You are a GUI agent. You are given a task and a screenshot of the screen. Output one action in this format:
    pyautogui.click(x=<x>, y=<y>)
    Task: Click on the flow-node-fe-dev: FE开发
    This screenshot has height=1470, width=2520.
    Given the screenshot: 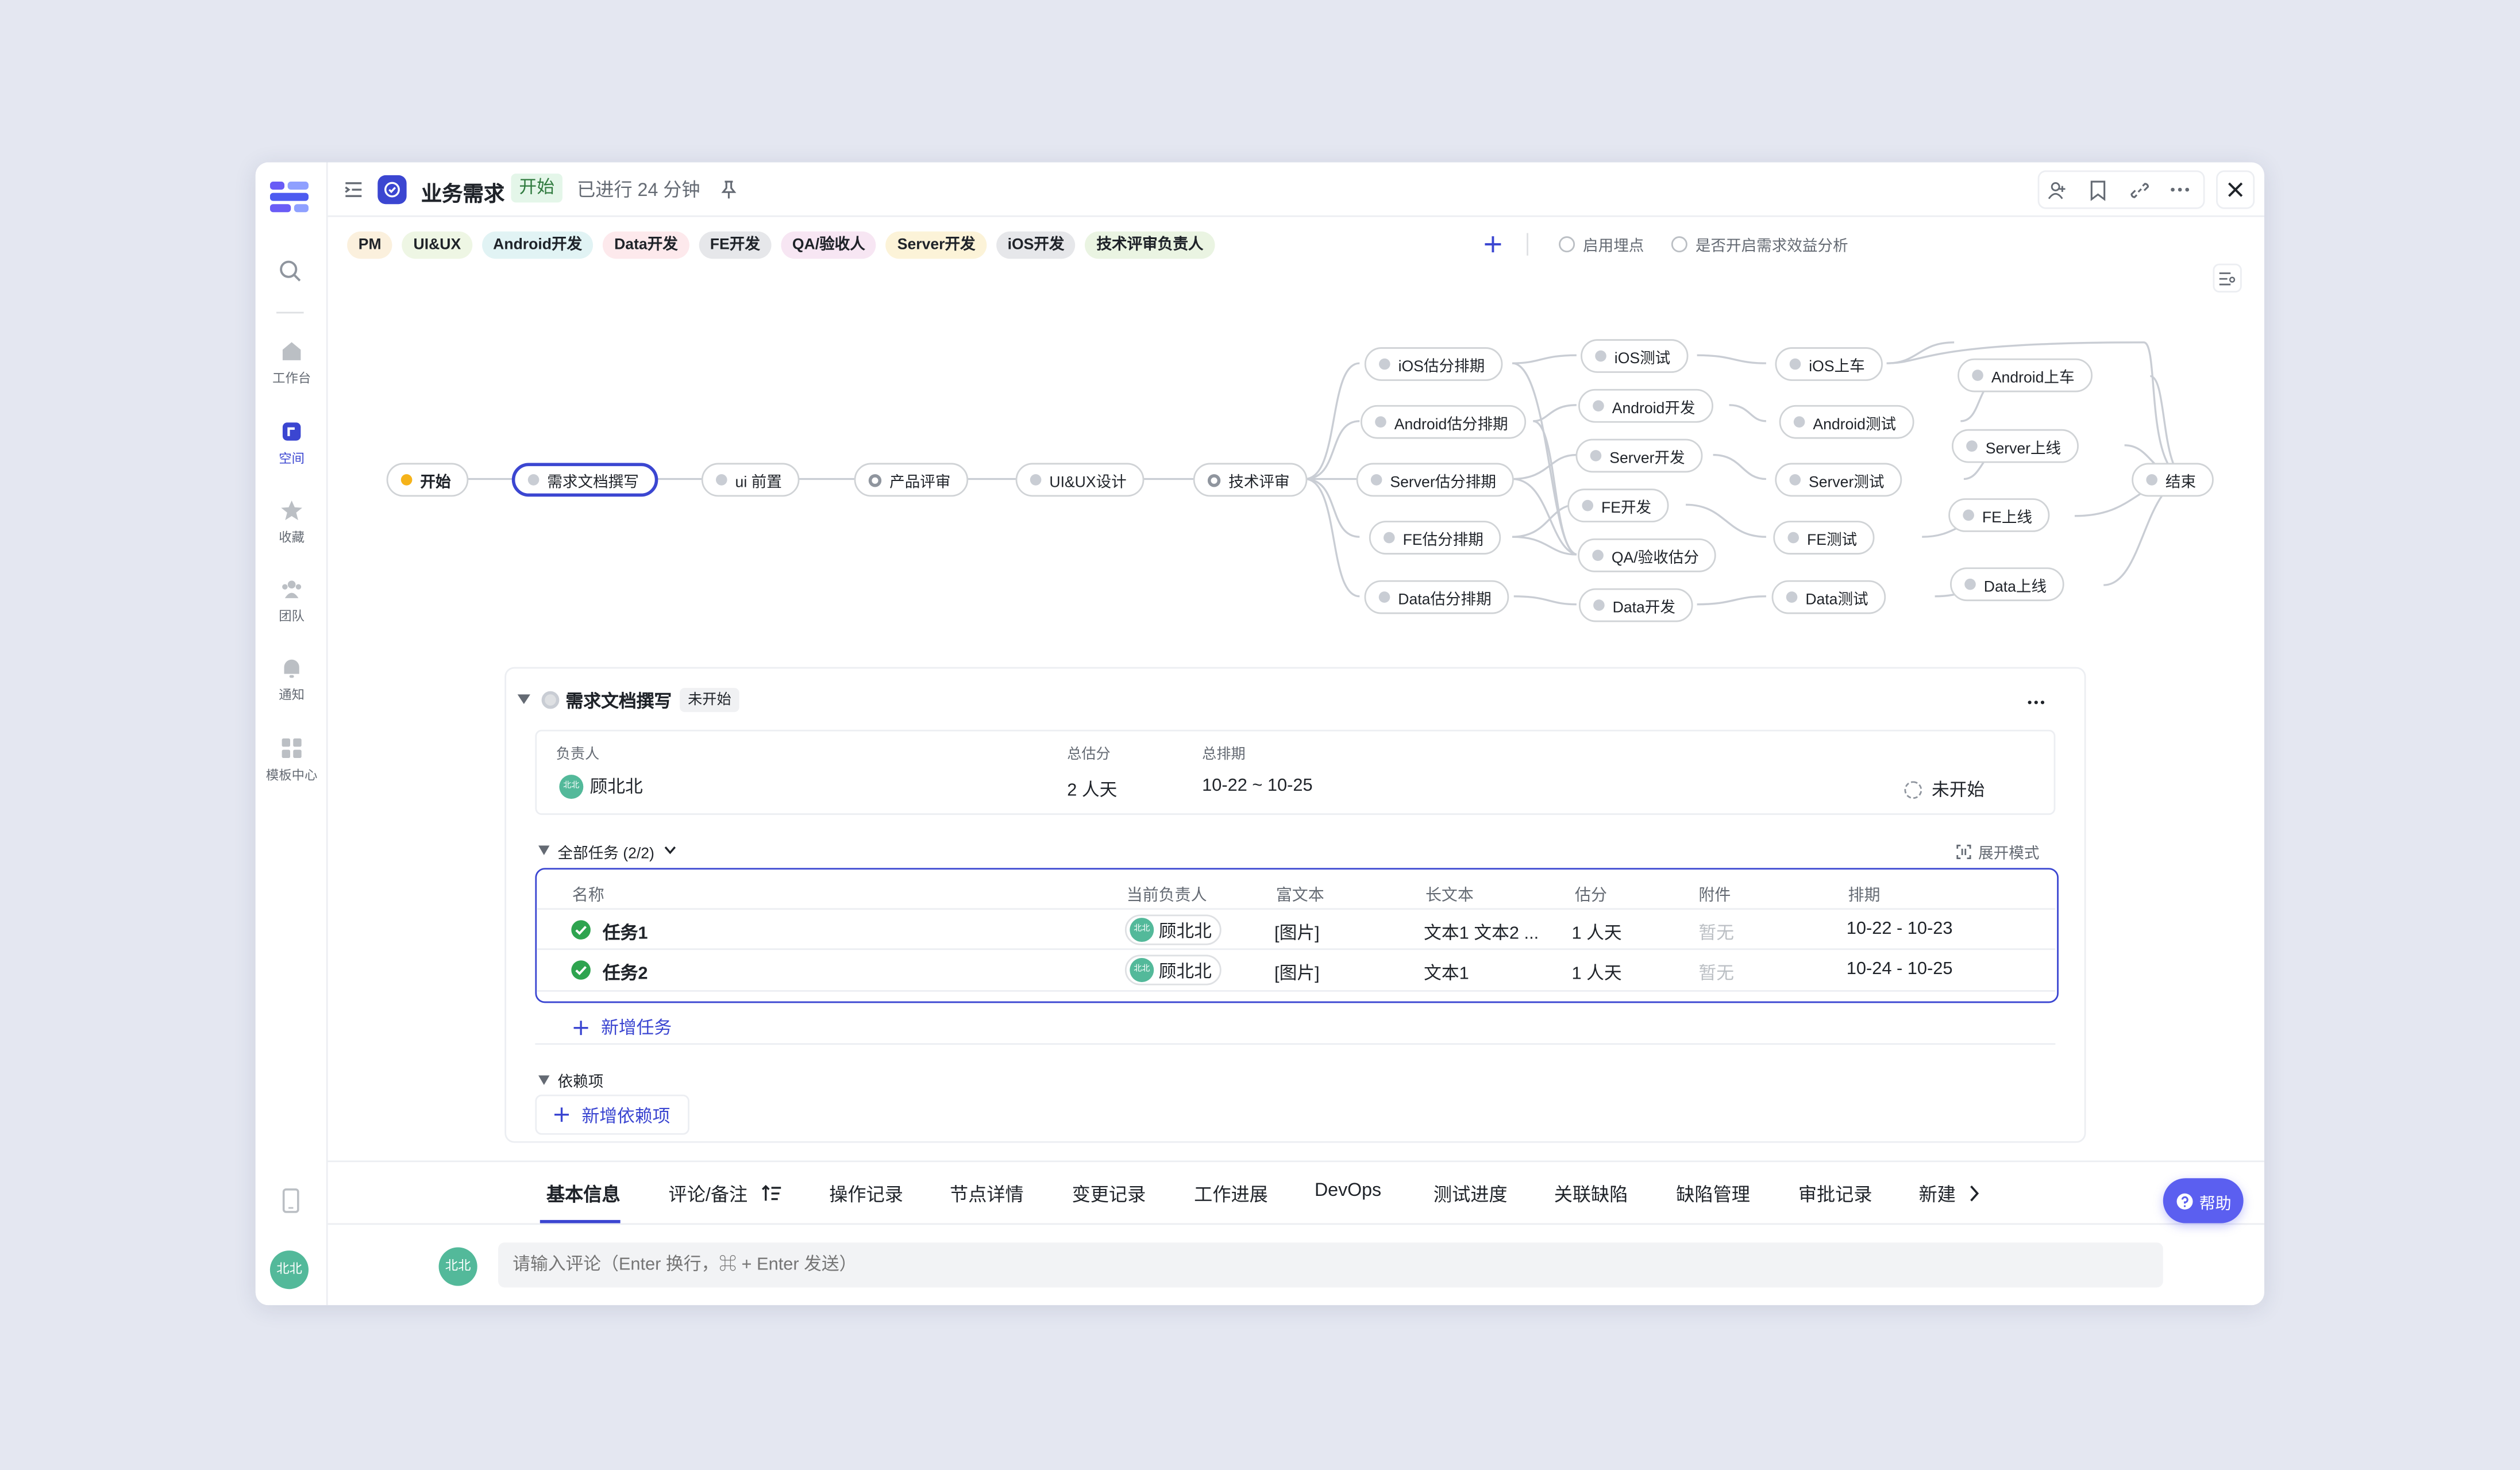 What is the action you would take?
    pyautogui.click(x=1618, y=505)
    